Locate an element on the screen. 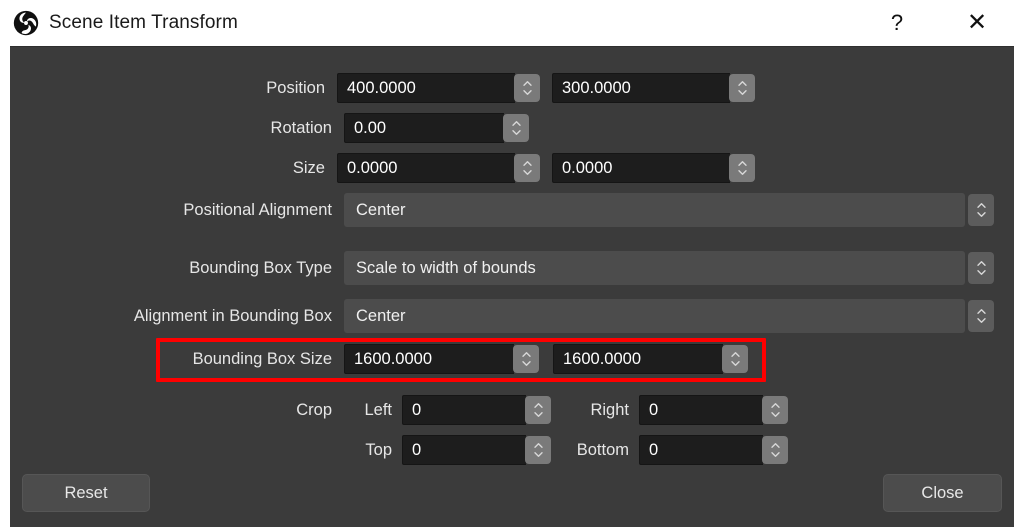  bounding-box-height-spinbox: 1600.0000 is located at coordinates (650, 359).